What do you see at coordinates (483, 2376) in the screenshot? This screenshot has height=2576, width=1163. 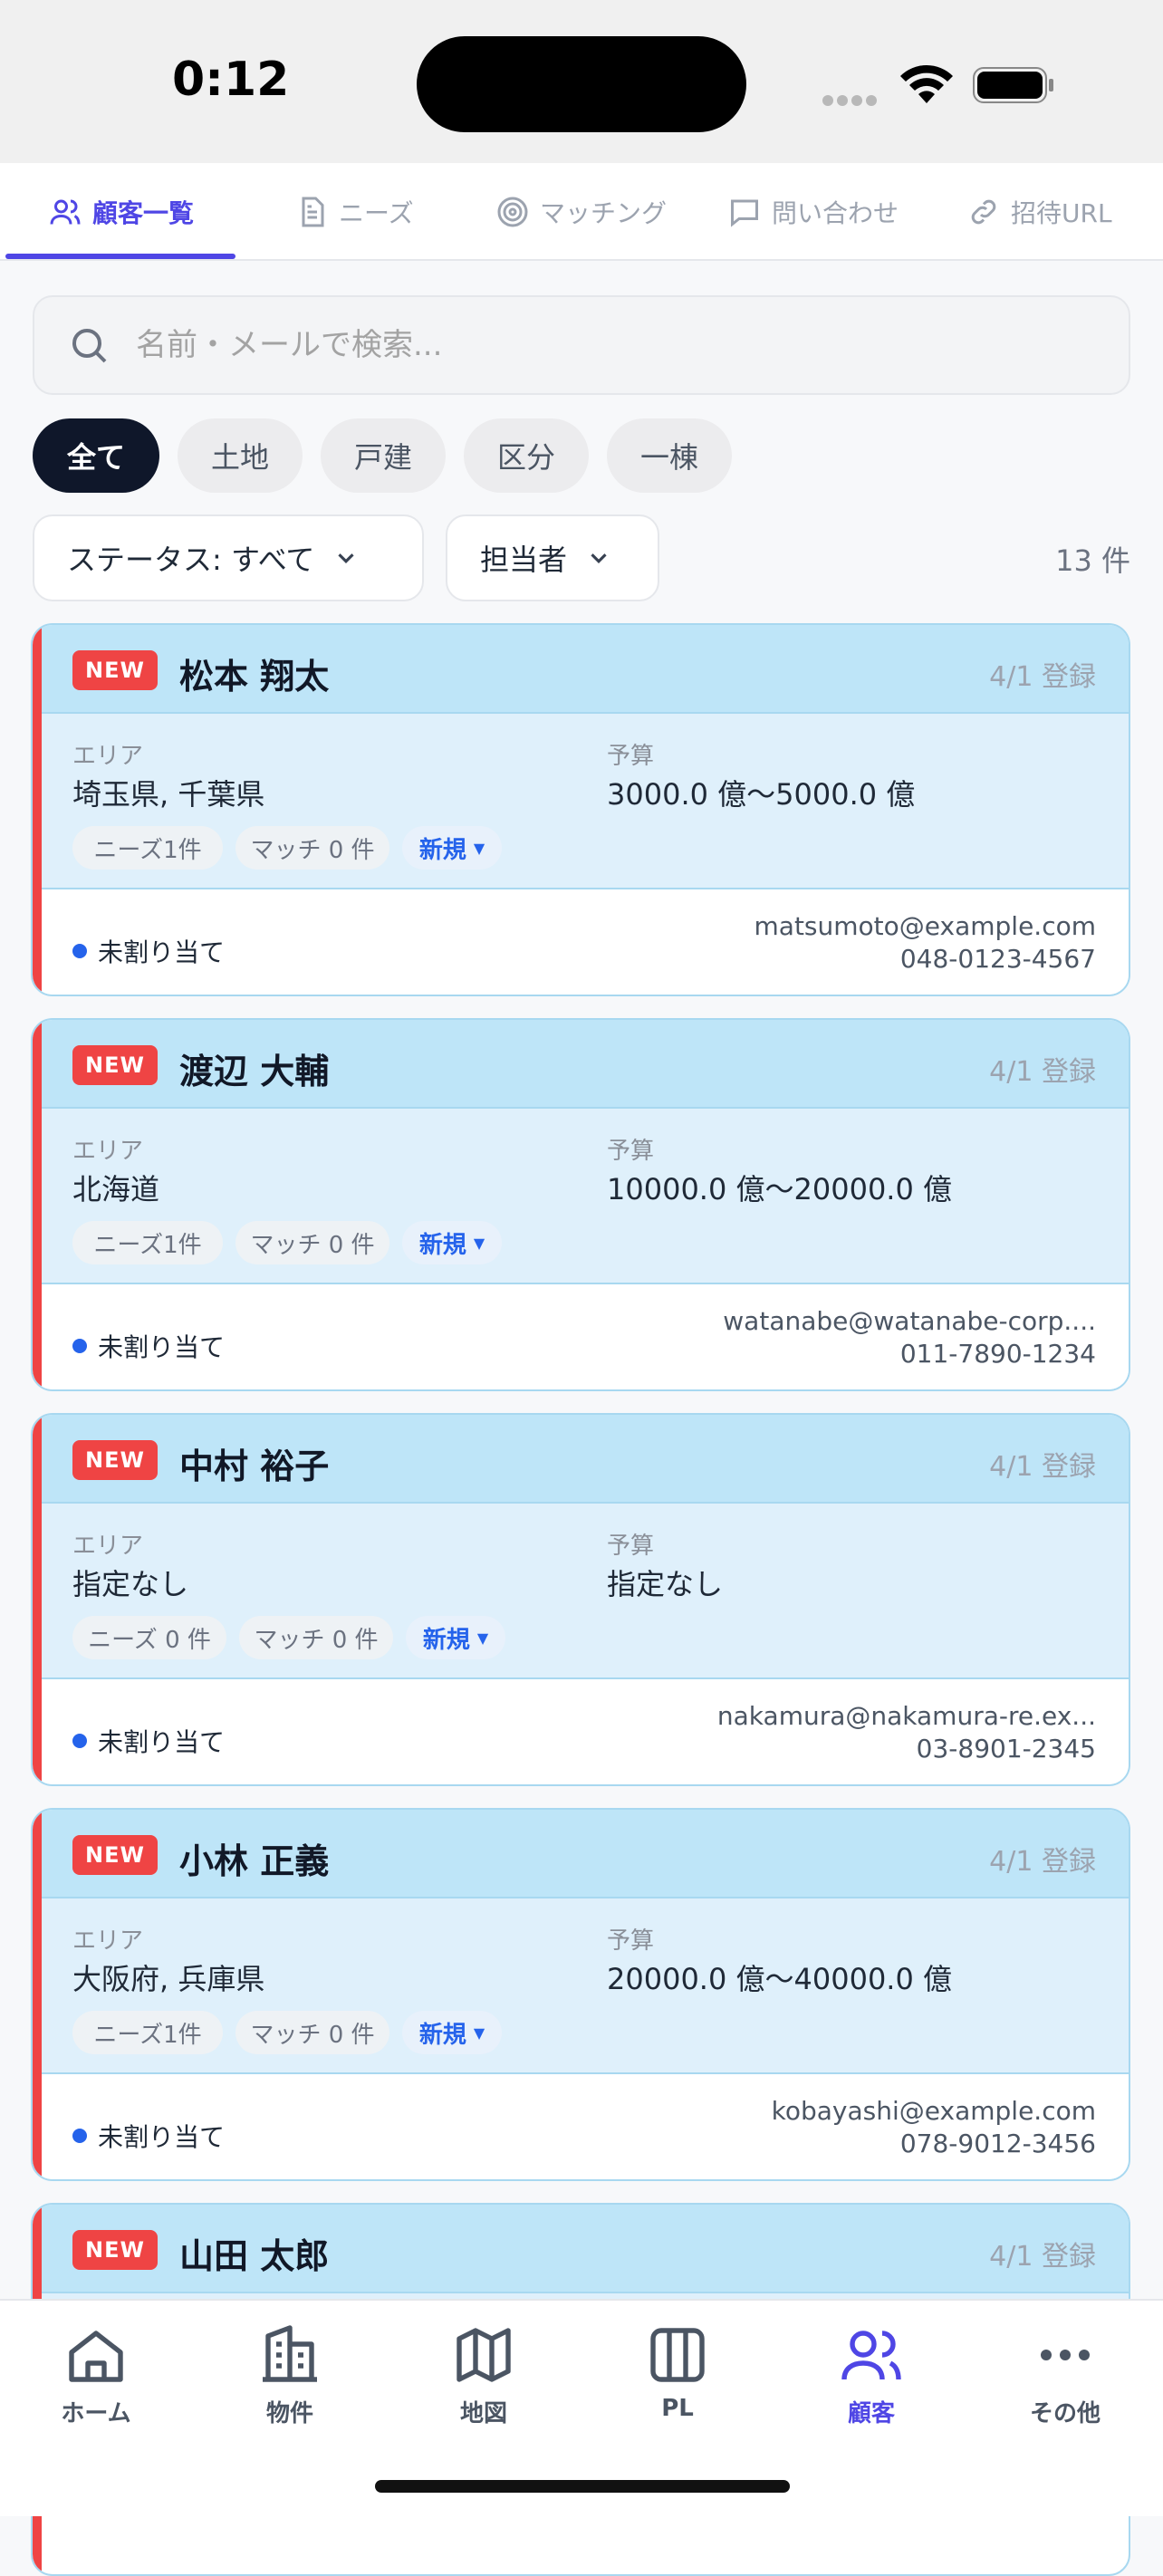 I see `nav-map: 地図` at bounding box center [483, 2376].